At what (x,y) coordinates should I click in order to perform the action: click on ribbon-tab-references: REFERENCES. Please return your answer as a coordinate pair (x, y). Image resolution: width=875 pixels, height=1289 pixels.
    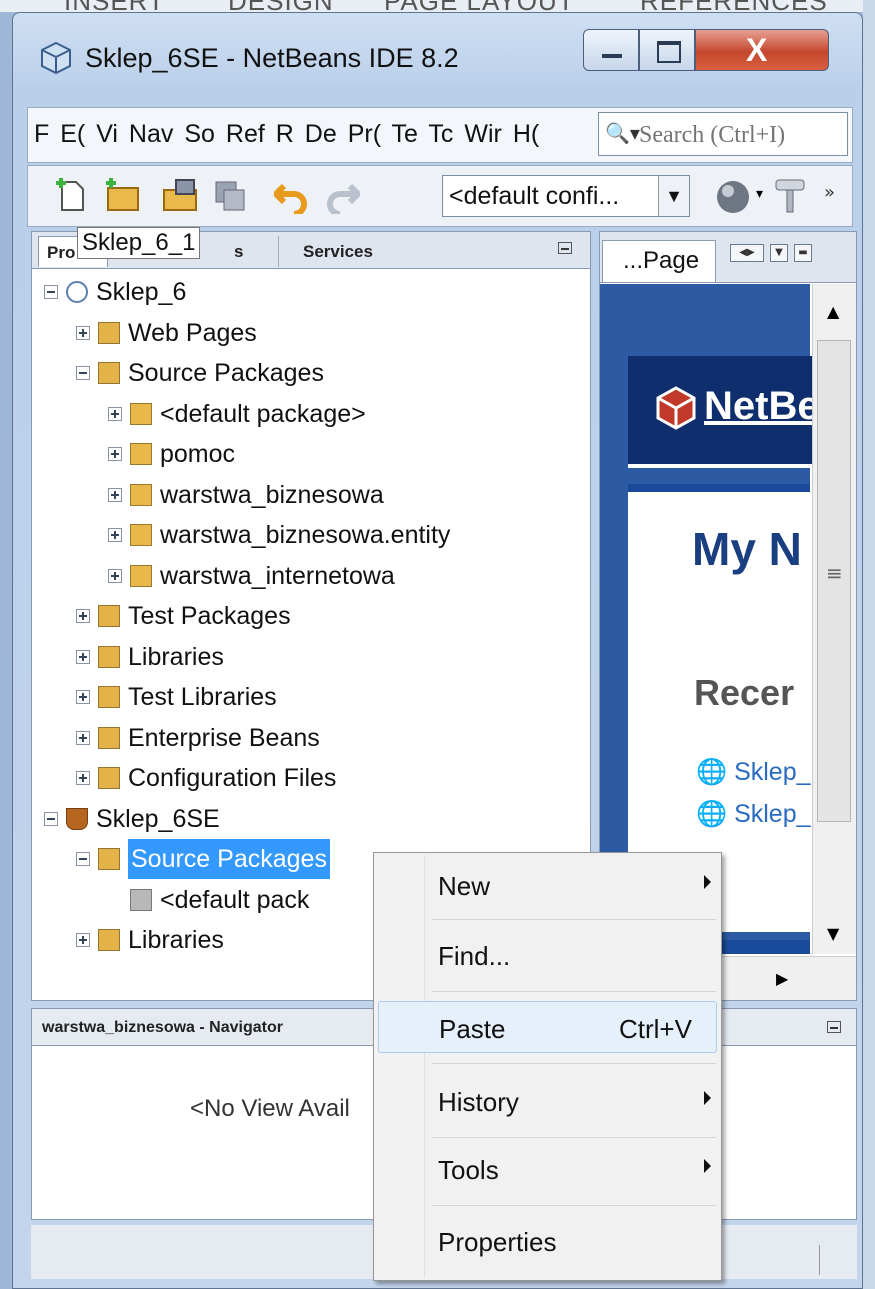
    Looking at the image, I should click on (734, 6).